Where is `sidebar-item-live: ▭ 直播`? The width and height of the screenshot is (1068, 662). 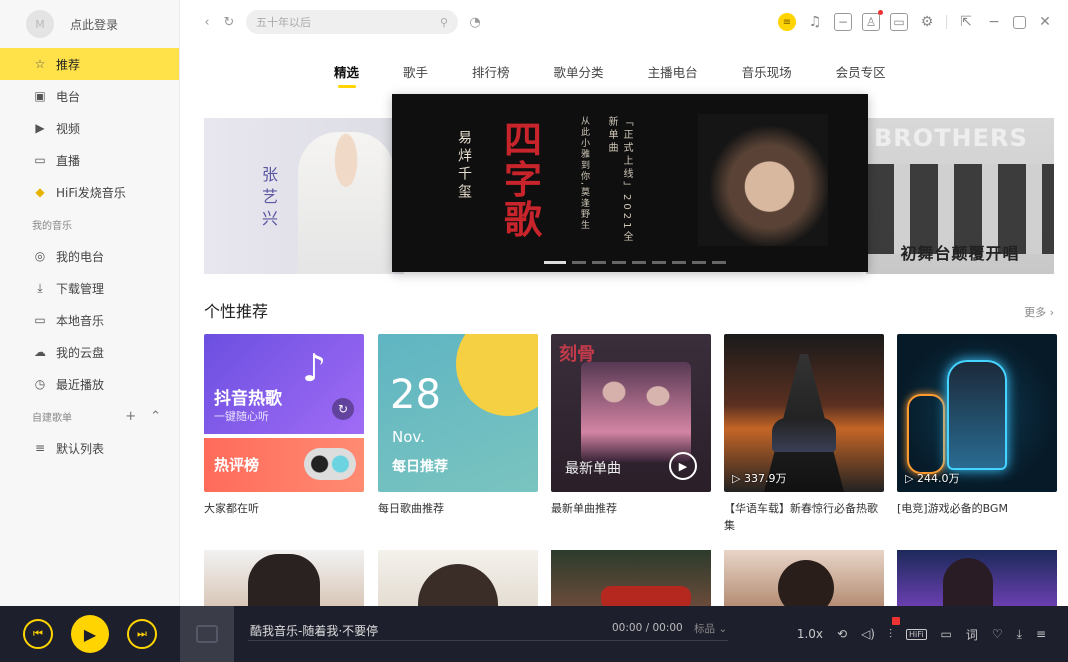 sidebar-item-live: ▭ 直播 is located at coordinates (89, 160).